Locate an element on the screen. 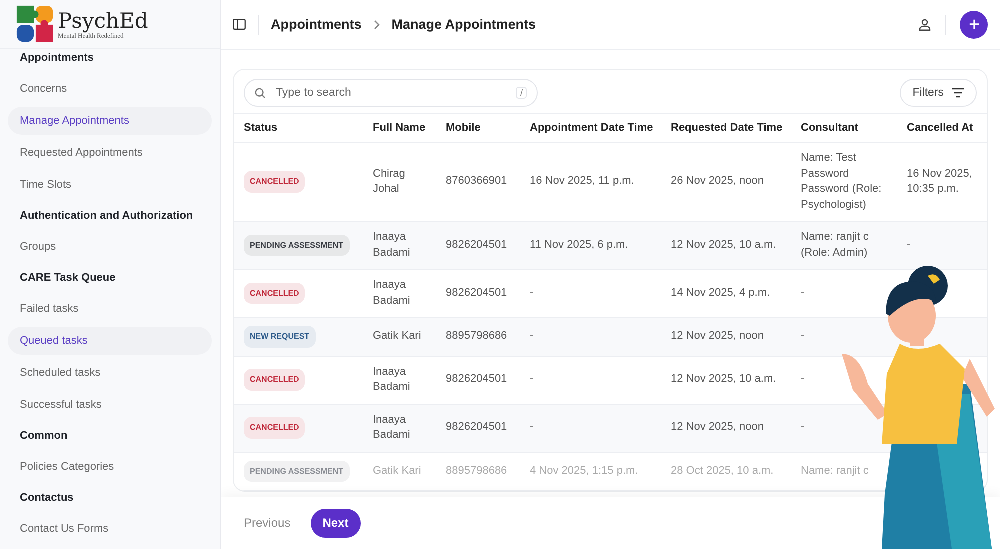 The height and width of the screenshot is (549, 1000). next-button: Next is located at coordinates (335, 523).